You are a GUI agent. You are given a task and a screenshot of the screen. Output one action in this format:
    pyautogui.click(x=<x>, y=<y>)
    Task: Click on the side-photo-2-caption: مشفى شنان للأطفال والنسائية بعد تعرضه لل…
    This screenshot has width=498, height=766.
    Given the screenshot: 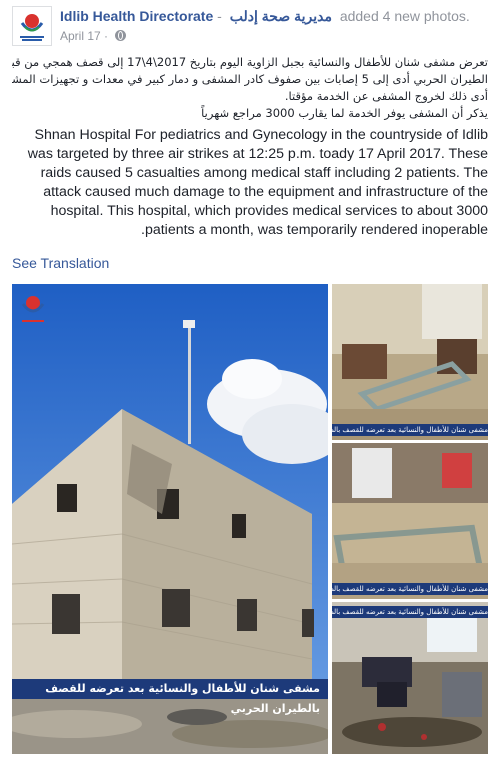 What is the action you would take?
    pyautogui.click(x=410, y=589)
    